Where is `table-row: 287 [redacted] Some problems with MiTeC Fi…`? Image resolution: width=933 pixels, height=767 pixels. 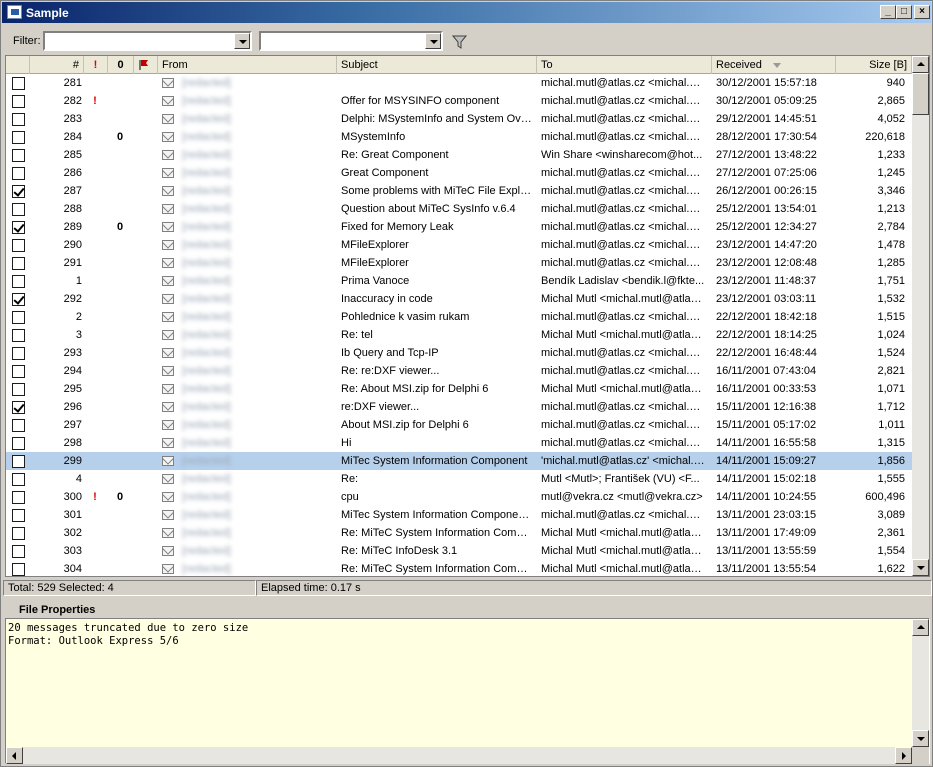
table-row: 287 [redacted] Some problems with MiTeC Fi… is located at coordinates (459, 191).